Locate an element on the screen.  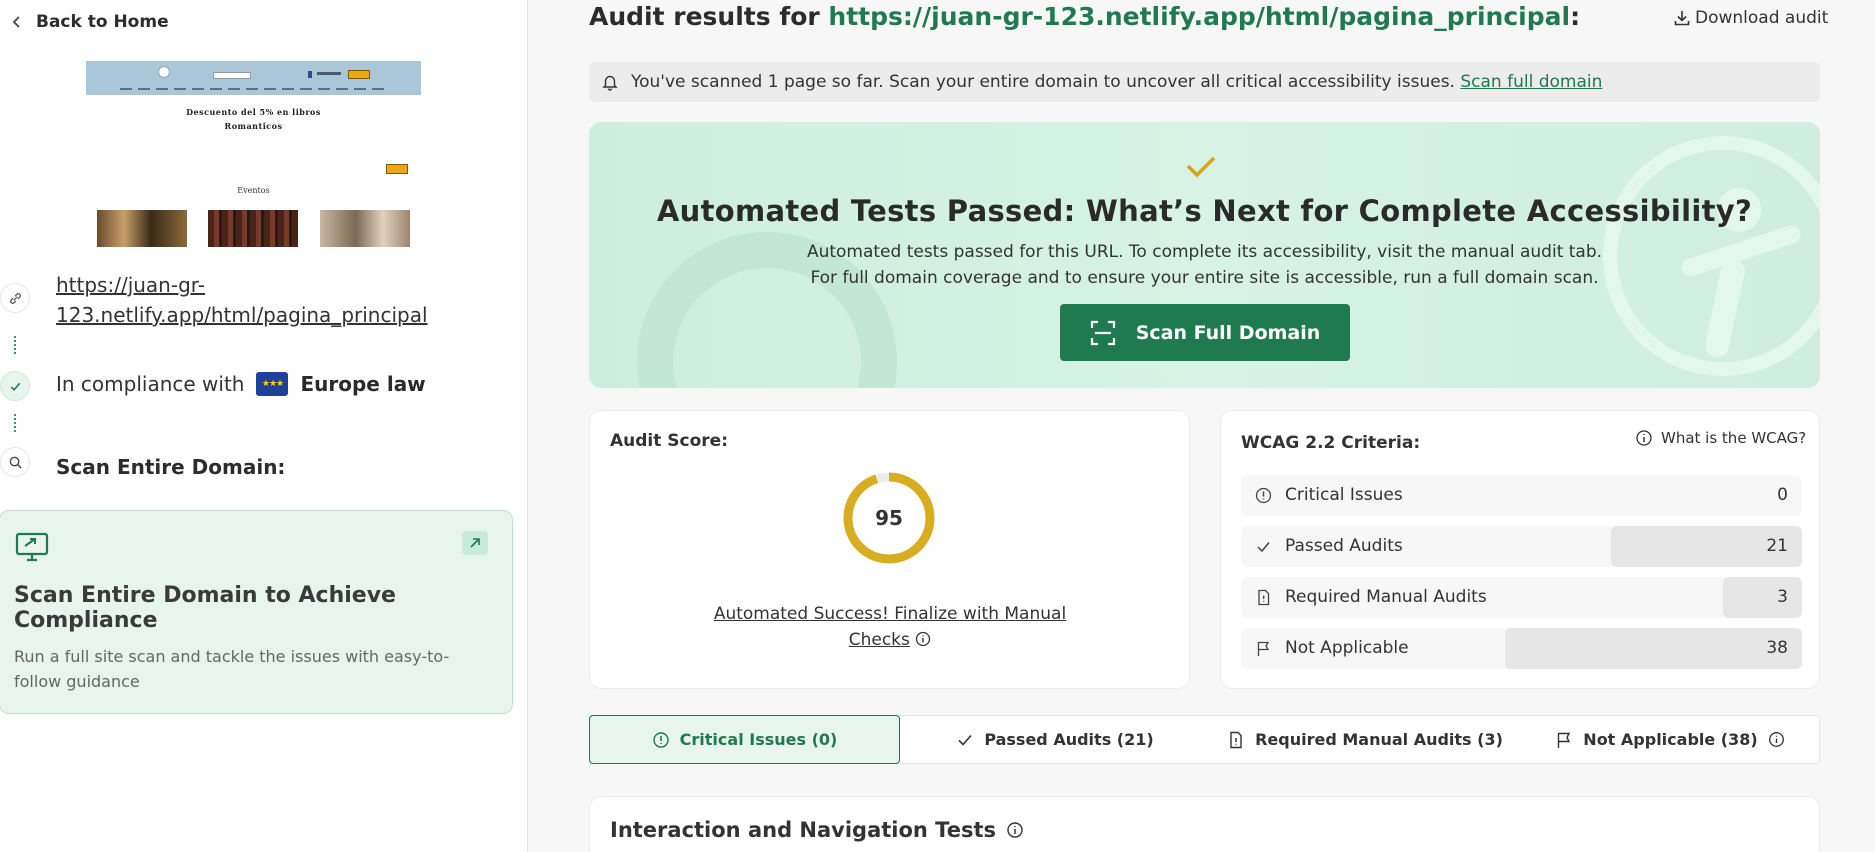
tab-label: Passed Audits (21) is located at coordinates (1069, 739).